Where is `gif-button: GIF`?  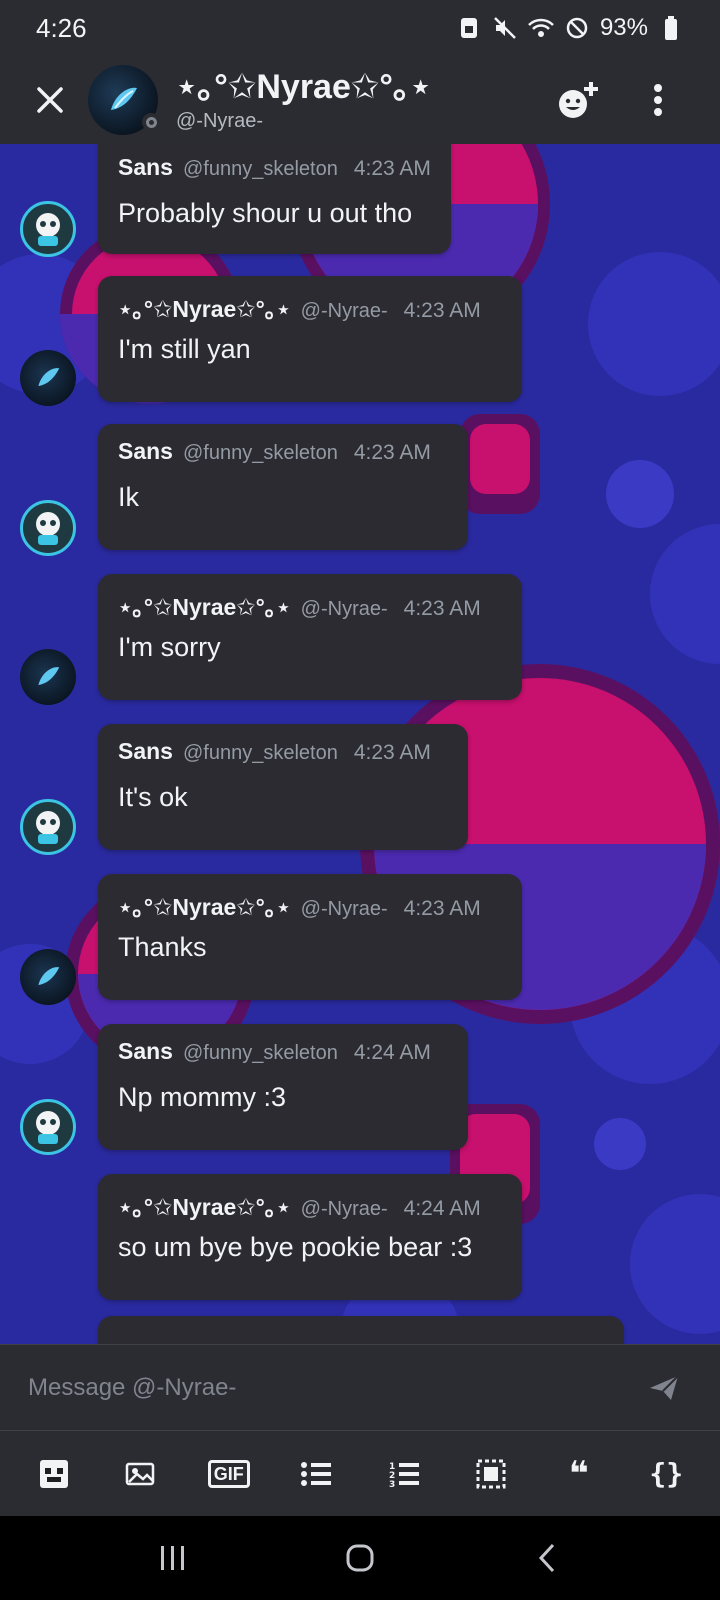 gif-button: GIF is located at coordinates (229, 1474).